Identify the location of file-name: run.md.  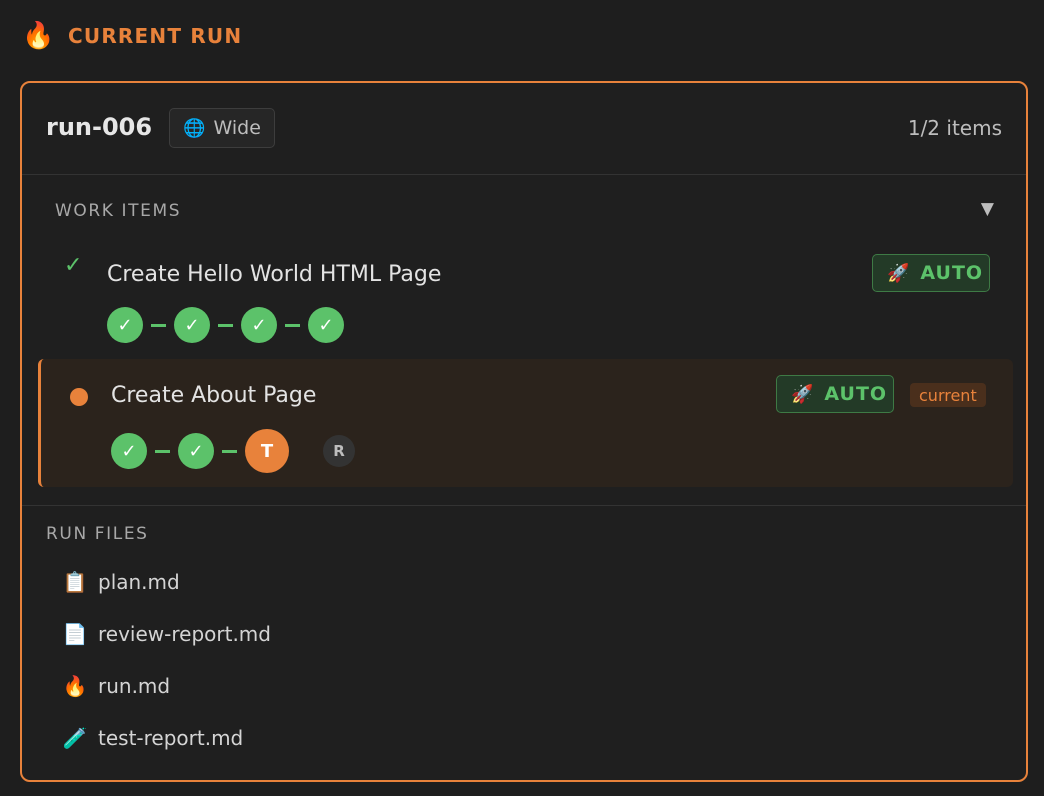
(134, 686).